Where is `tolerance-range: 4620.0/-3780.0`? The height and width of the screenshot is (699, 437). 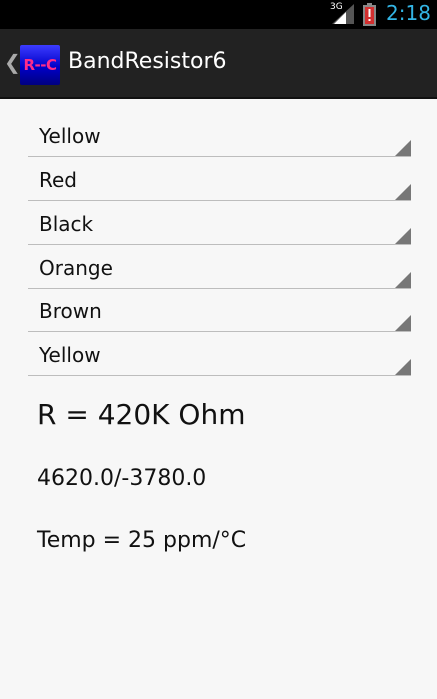
tolerance-range: 4620.0/-3780.0 is located at coordinates (122, 478).